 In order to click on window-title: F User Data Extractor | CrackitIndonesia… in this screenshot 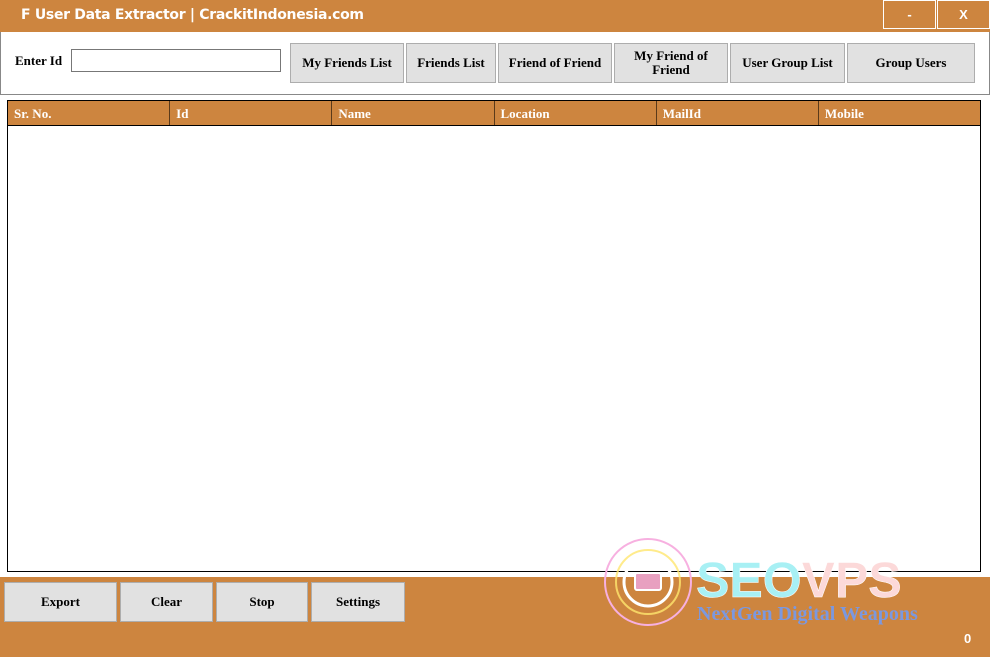, I will do `click(192, 15)`.